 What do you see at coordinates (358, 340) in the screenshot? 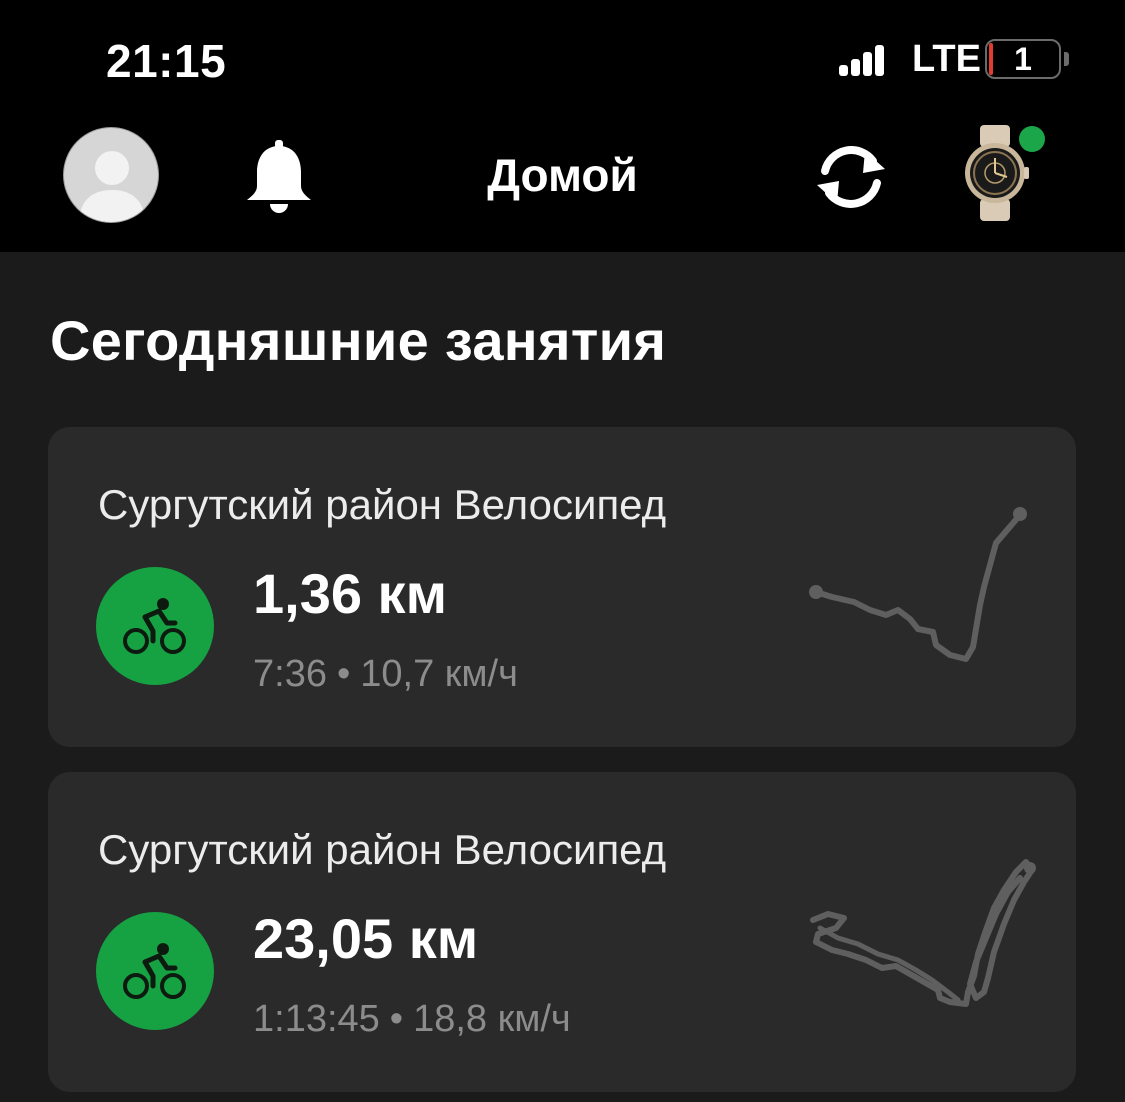
I see `section-title: Сегодняшние занятия` at bounding box center [358, 340].